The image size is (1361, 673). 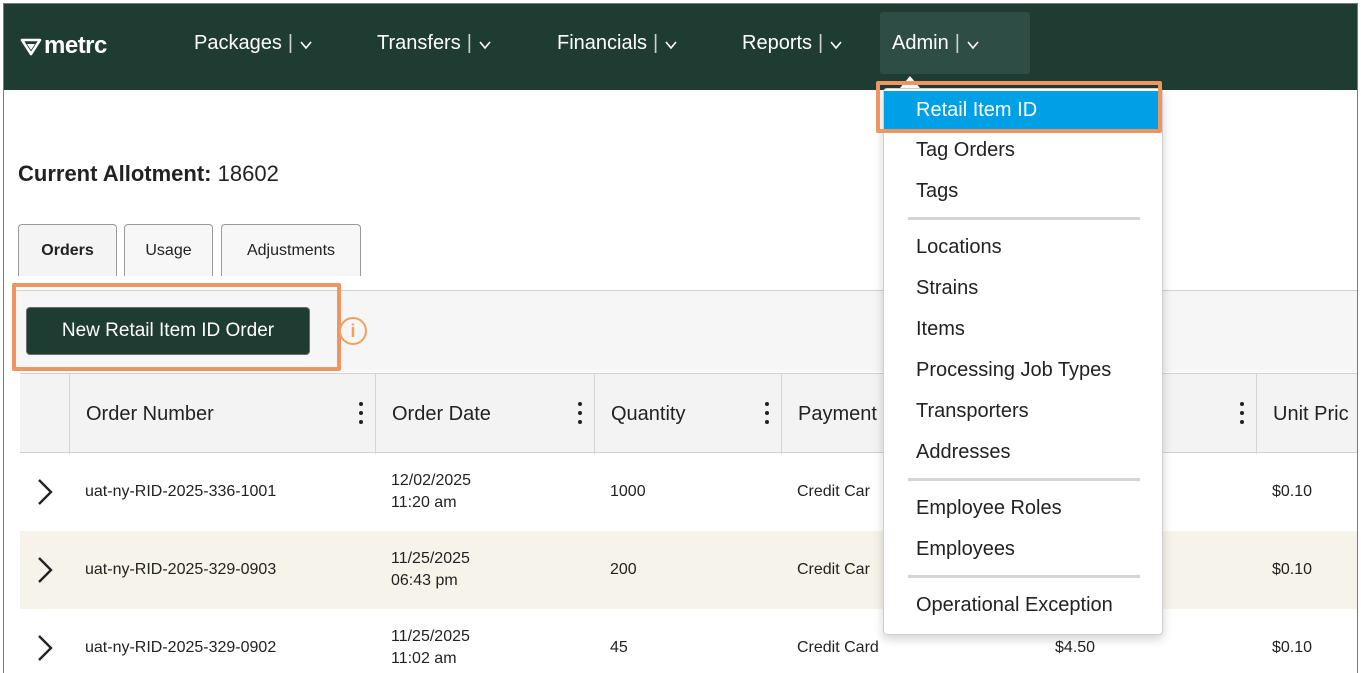 I want to click on cell-order-number: uat-ny-RID-2025-336-1001, so click(x=181, y=491).